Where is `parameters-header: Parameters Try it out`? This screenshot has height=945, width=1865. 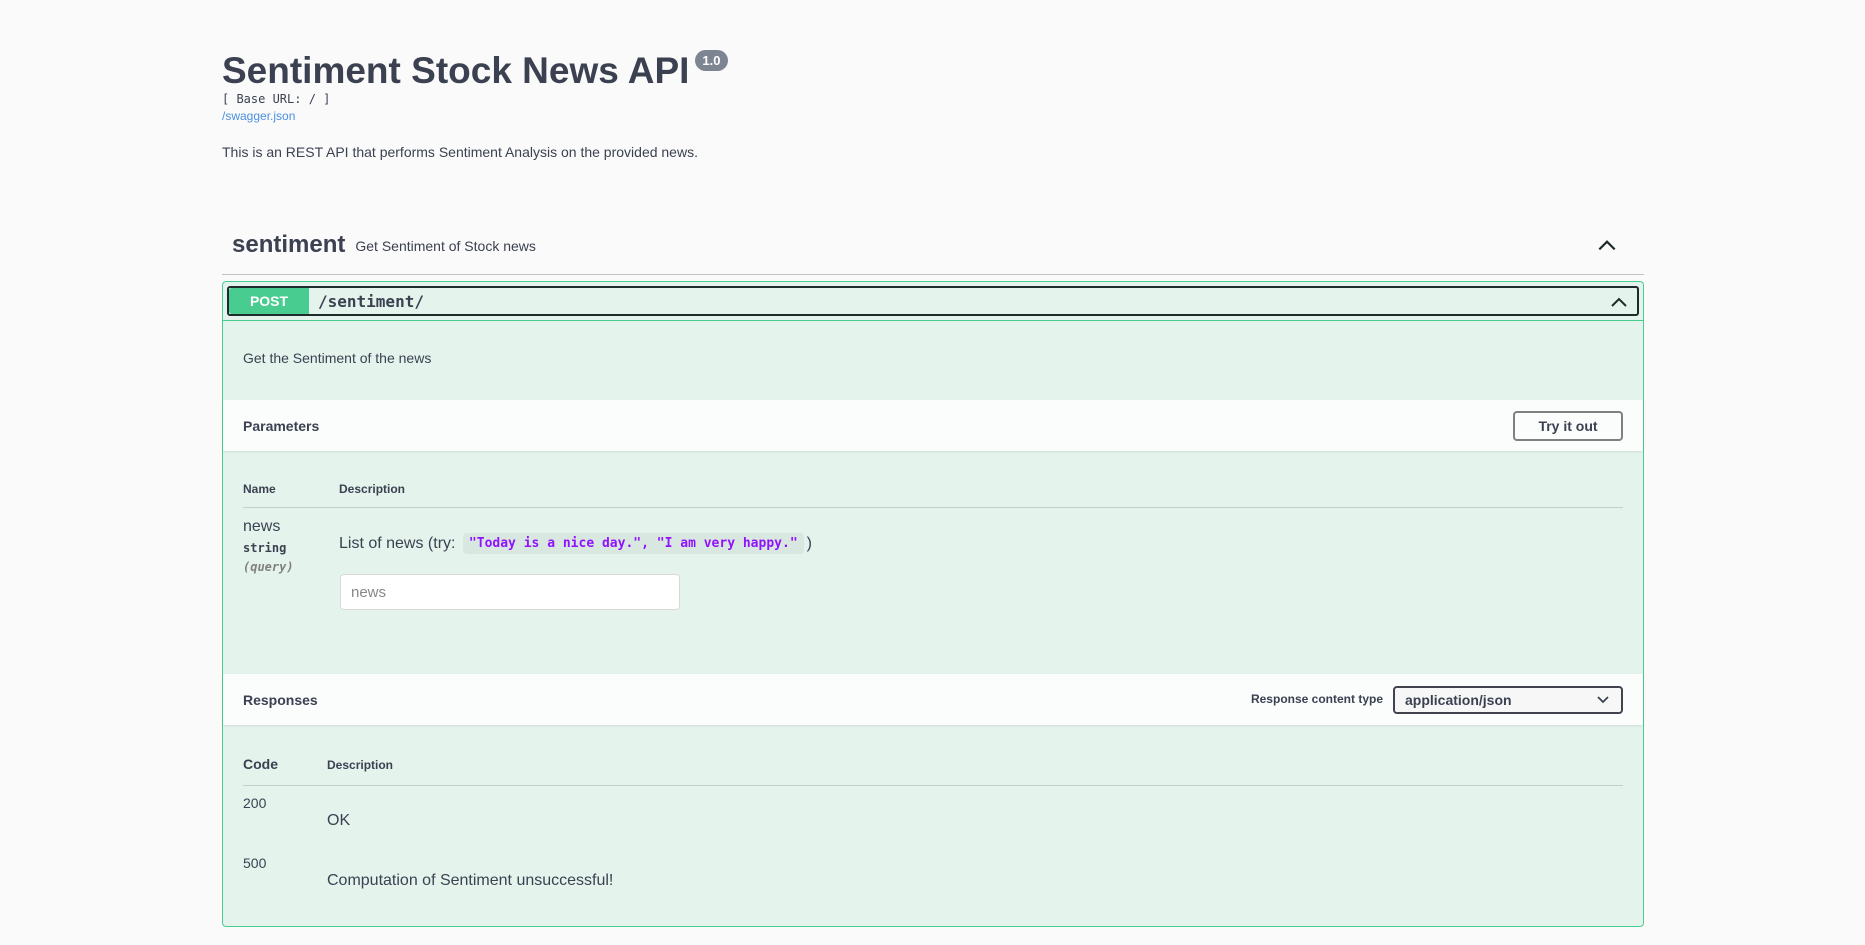
parameters-header: Parameters Try it out is located at coordinates (933, 425).